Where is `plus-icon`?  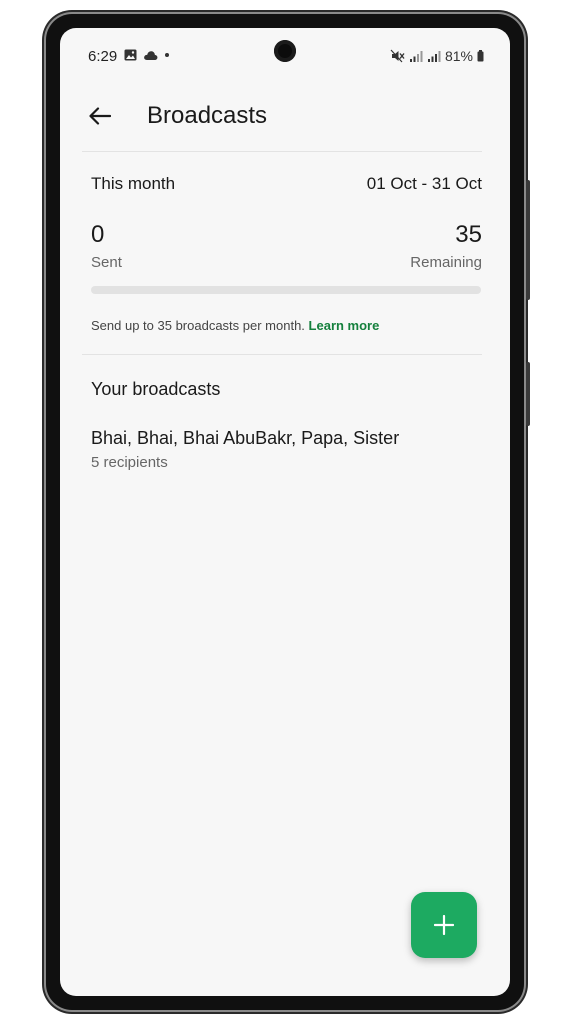
plus-icon is located at coordinates (444, 925).